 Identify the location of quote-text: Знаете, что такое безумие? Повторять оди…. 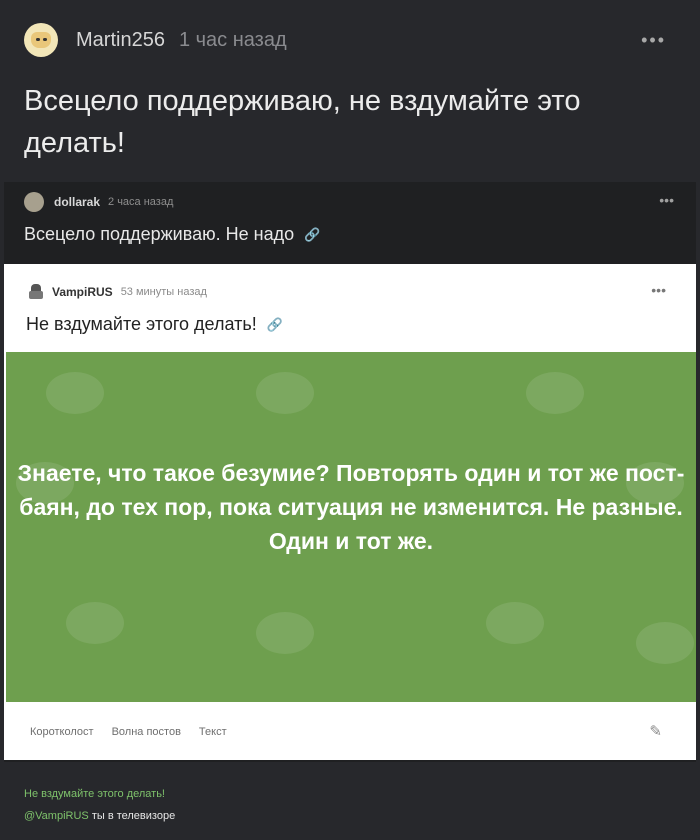
(351, 507).